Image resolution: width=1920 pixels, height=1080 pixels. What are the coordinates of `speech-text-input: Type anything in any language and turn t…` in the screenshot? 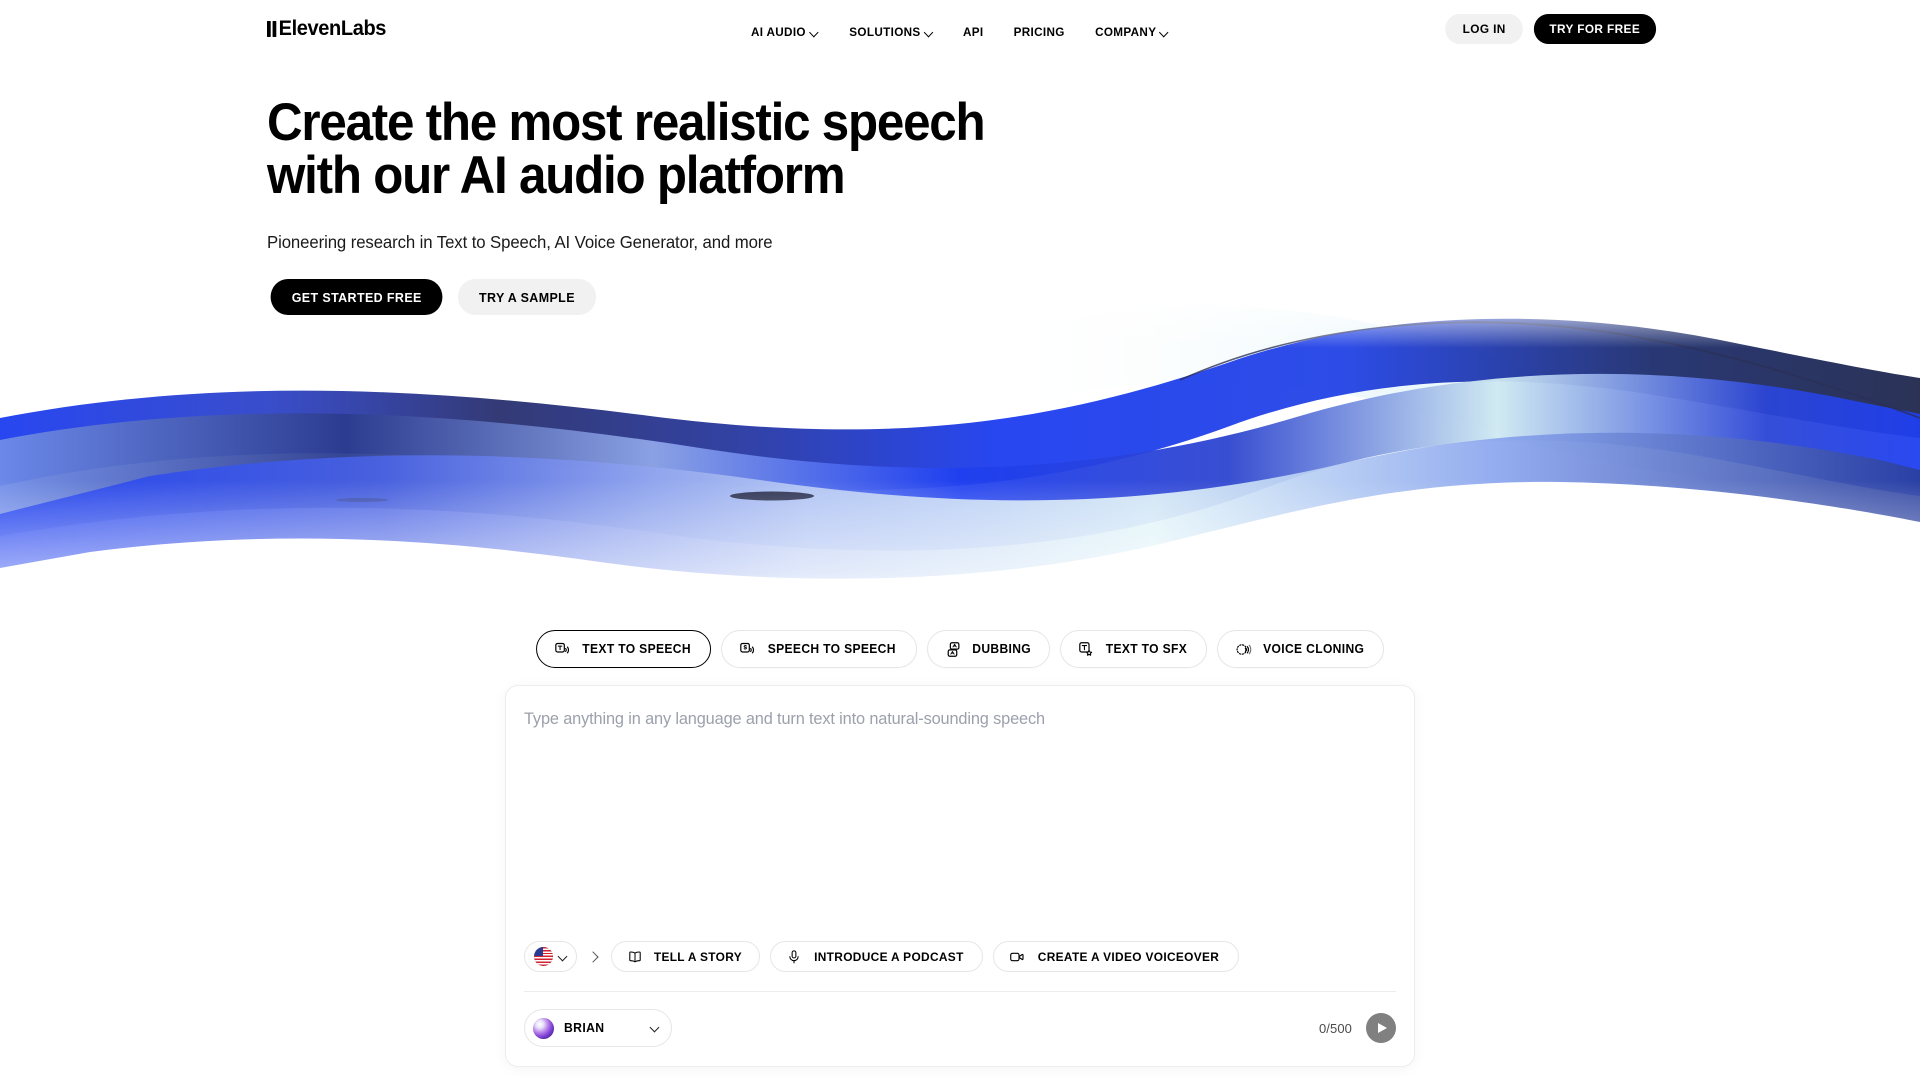 It's located at (952, 719).